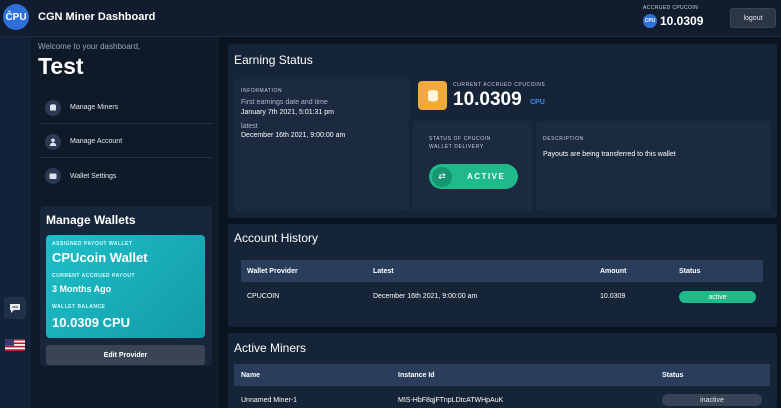 This screenshot has width=781, height=408. Describe the element at coordinates (273, 60) in the screenshot. I see `earning-status-title: Earning Status` at that location.